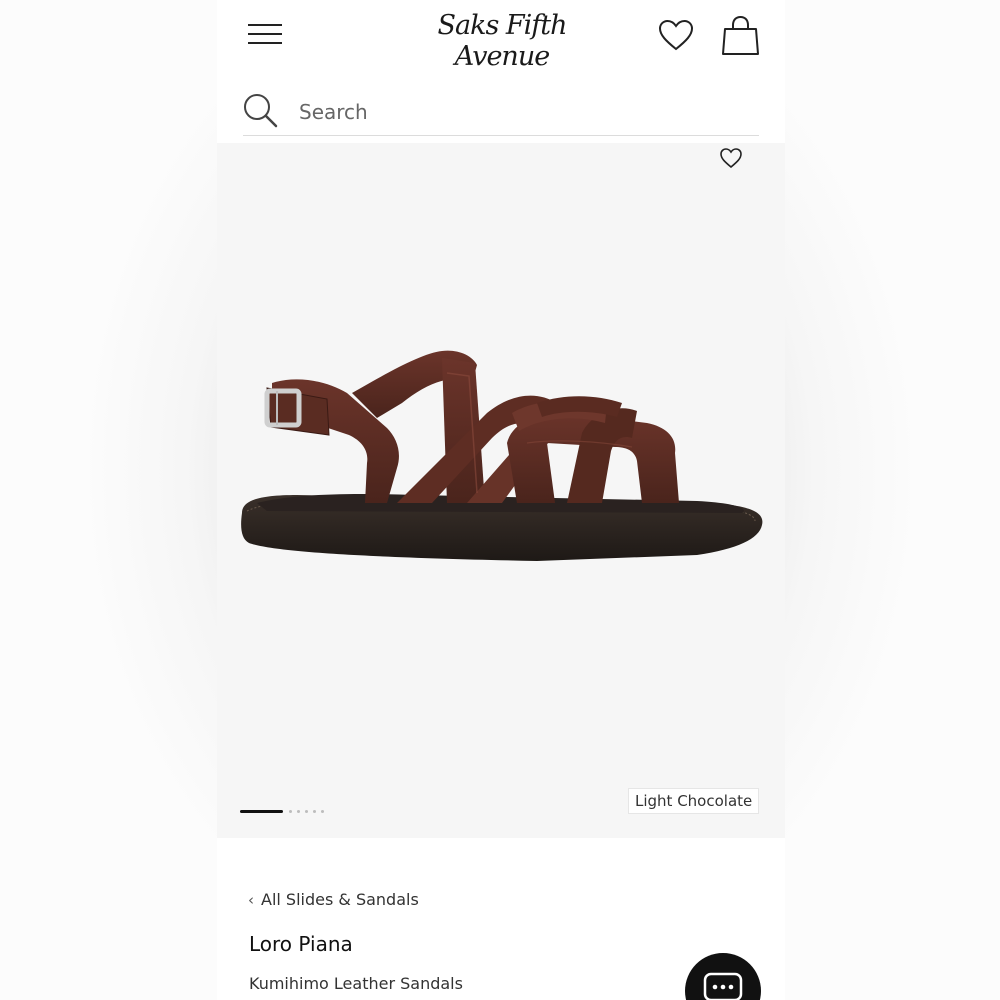 The height and width of the screenshot is (1000, 1000). I want to click on search-bar, so click(501, 112).